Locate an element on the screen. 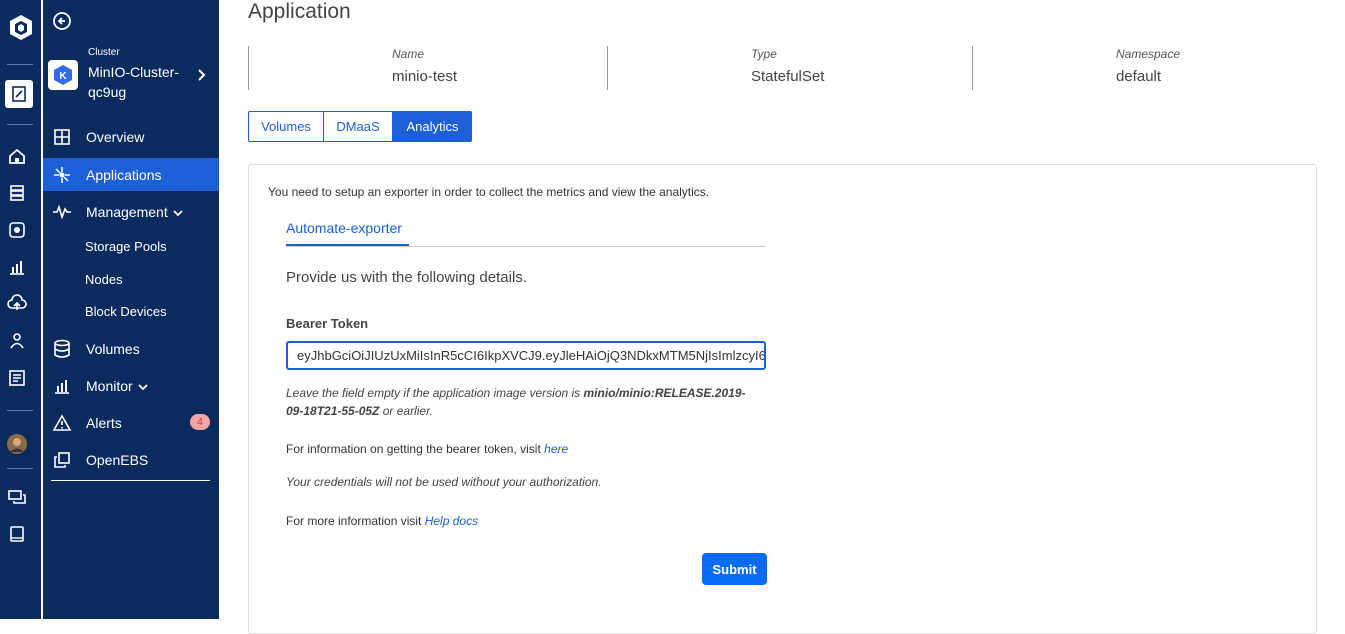  tab-bar: Volumes DMaaS Analytics is located at coordinates (360, 126).